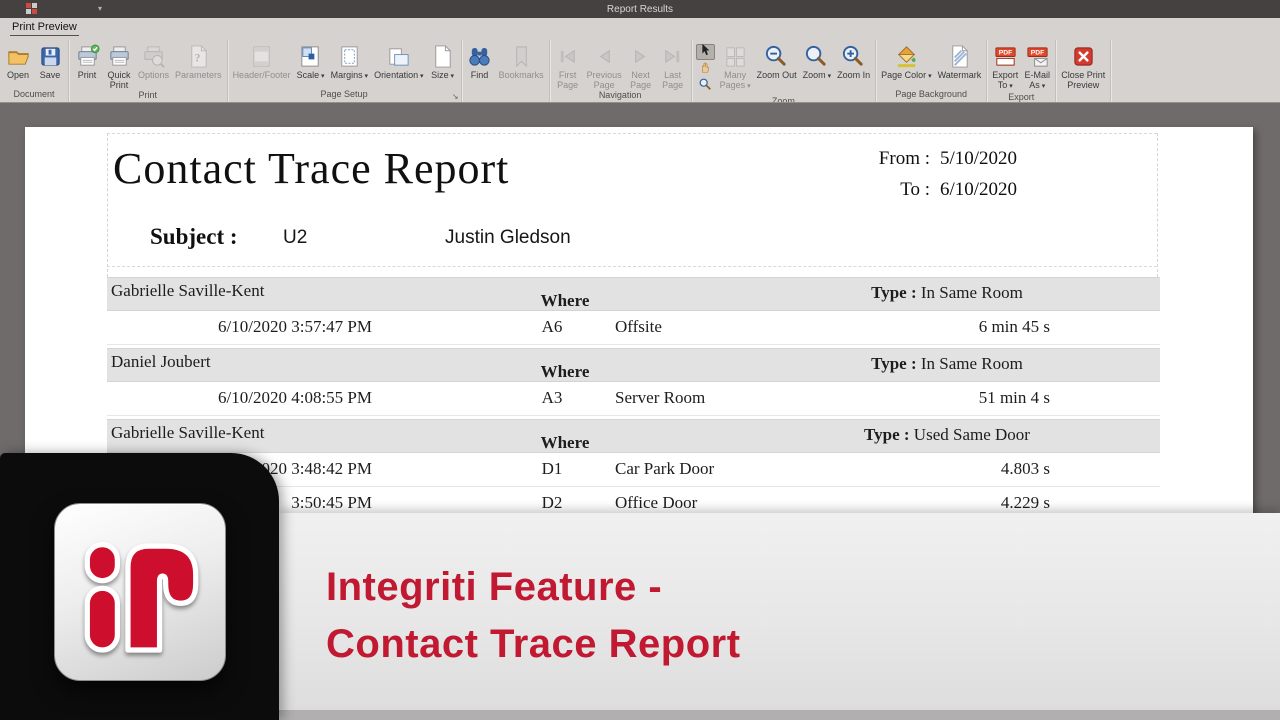 The height and width of the screenshot is (720, 1280). What do you see at coordinates (816, 56) in the screenshot?
I see `zoom-icon` at bounding box center [816, 56].